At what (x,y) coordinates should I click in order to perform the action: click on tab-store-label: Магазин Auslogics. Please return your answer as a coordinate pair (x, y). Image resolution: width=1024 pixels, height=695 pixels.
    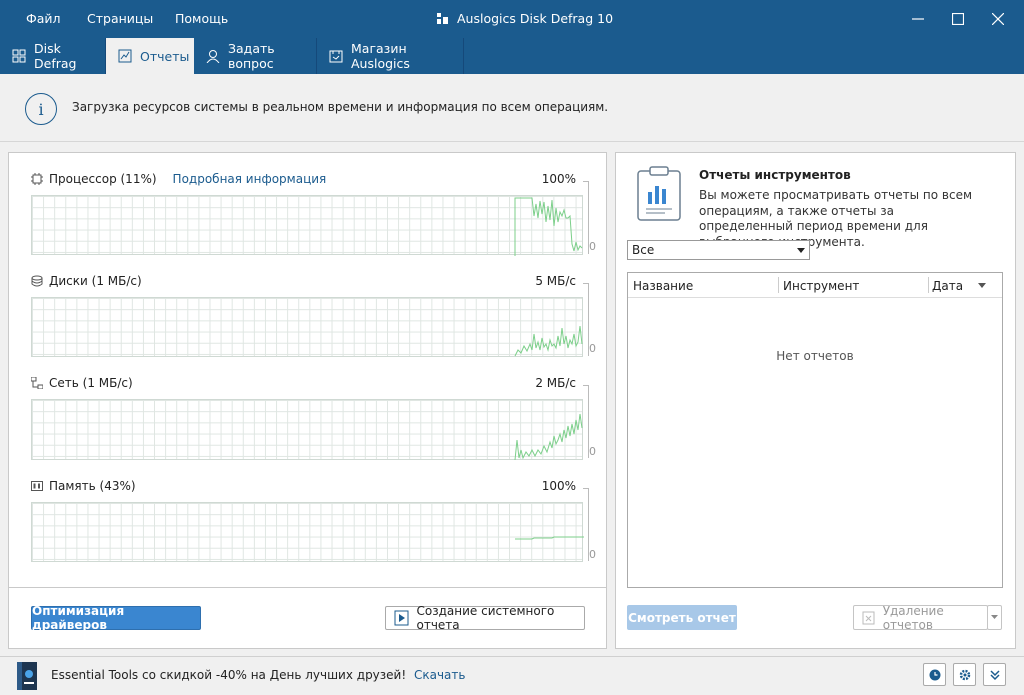
    Looking at the image, I should click on (380, 56).